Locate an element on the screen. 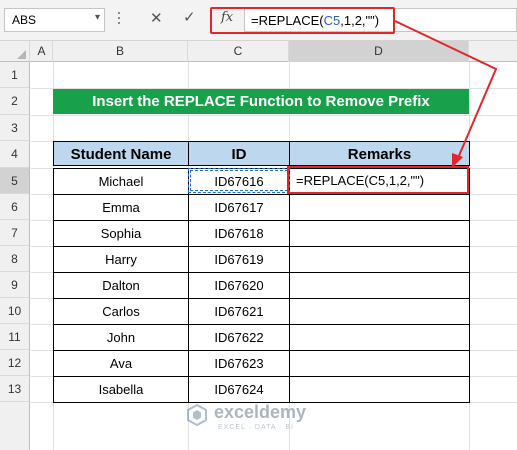 This screenshot has height=450, width=517. watermark-tagline: EXCEL · DATA · BI is located at coordinates (256, 427).